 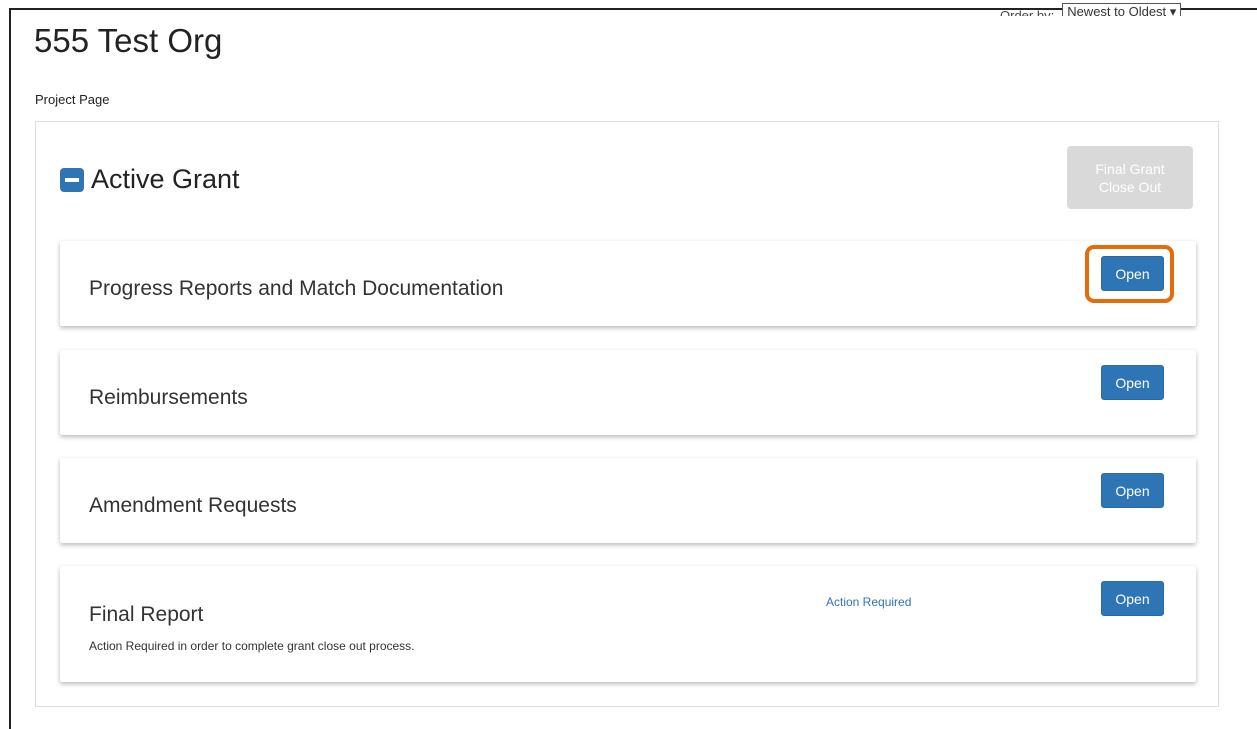 What do you see at coordinates (193, 505) in the screenshot?
I see `card-title: Amendment Requests` at bounding box center [193, 505].